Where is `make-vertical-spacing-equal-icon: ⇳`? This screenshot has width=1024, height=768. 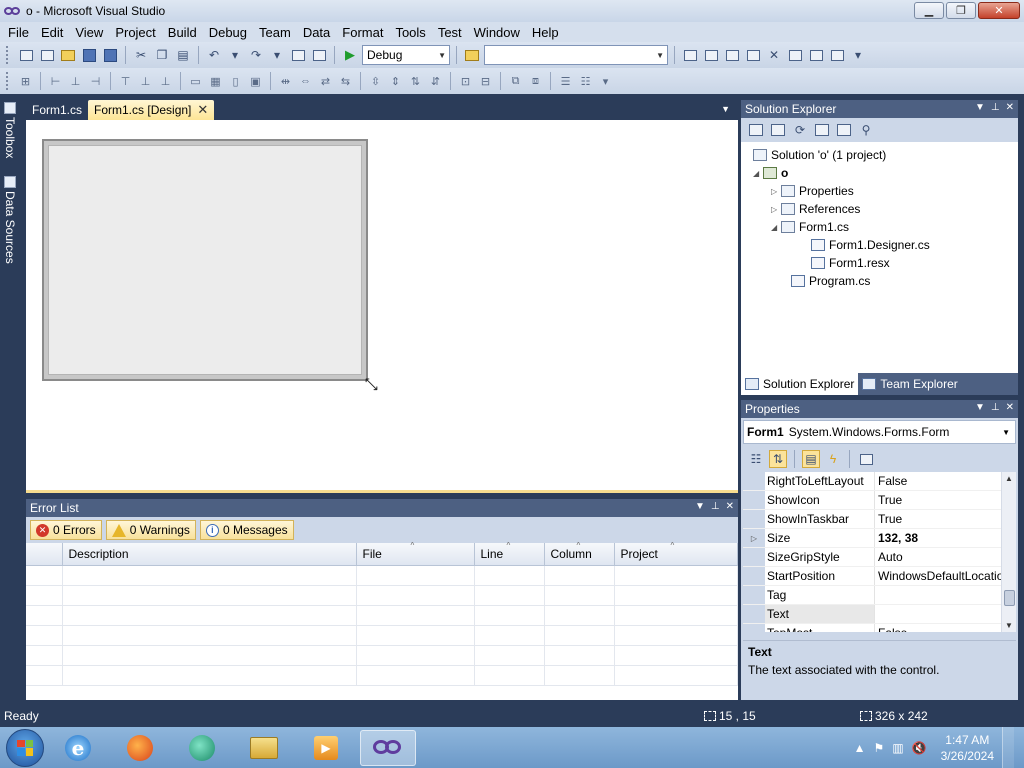
make-vertical-spacing-equal-icon: ⇳ is located at coordinates (375, 81).